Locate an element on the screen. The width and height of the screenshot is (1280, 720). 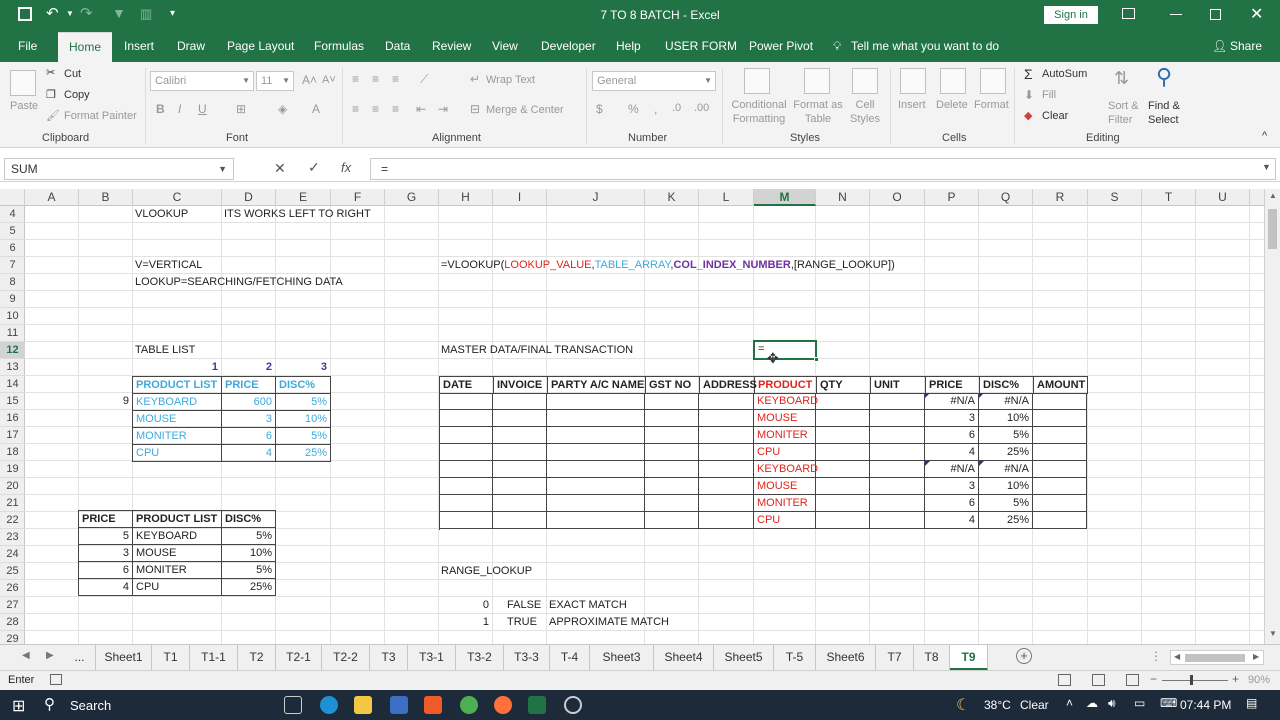
tab-power-pivot: Power Pivot is located at coordinates (781, 46).